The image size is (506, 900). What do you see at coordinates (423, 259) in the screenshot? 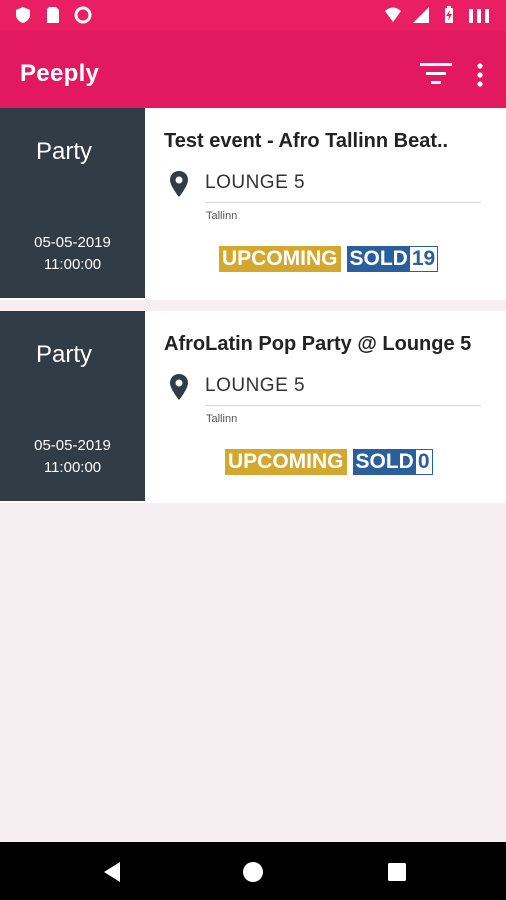
I see `sold-count: 19` at bounding box center [423, 259].